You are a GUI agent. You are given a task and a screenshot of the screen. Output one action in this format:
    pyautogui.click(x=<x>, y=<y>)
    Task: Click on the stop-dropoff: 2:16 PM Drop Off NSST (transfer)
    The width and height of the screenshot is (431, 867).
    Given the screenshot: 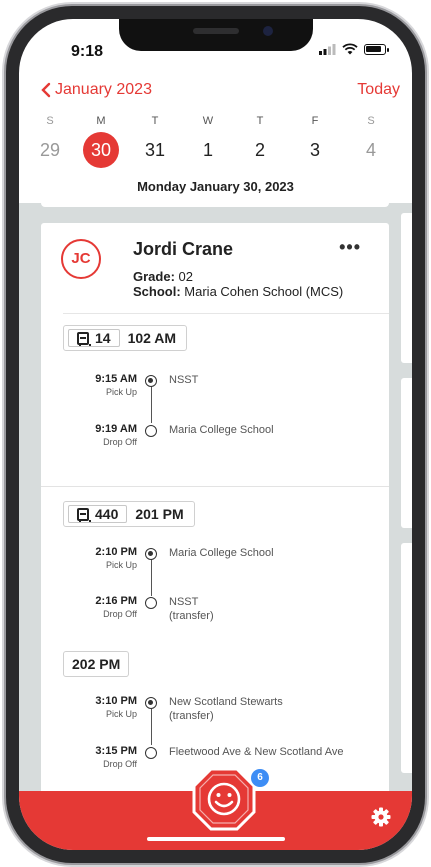 What is the action you would take?
    pyautogui.click(x=215, y=615)
    